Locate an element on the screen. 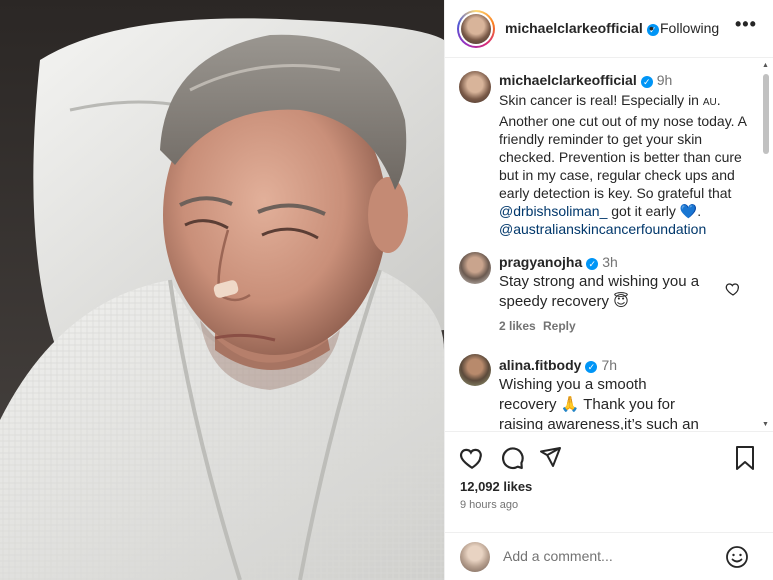 The image size is (773, 580). emoji-icon is located at coordinates (737, 559).